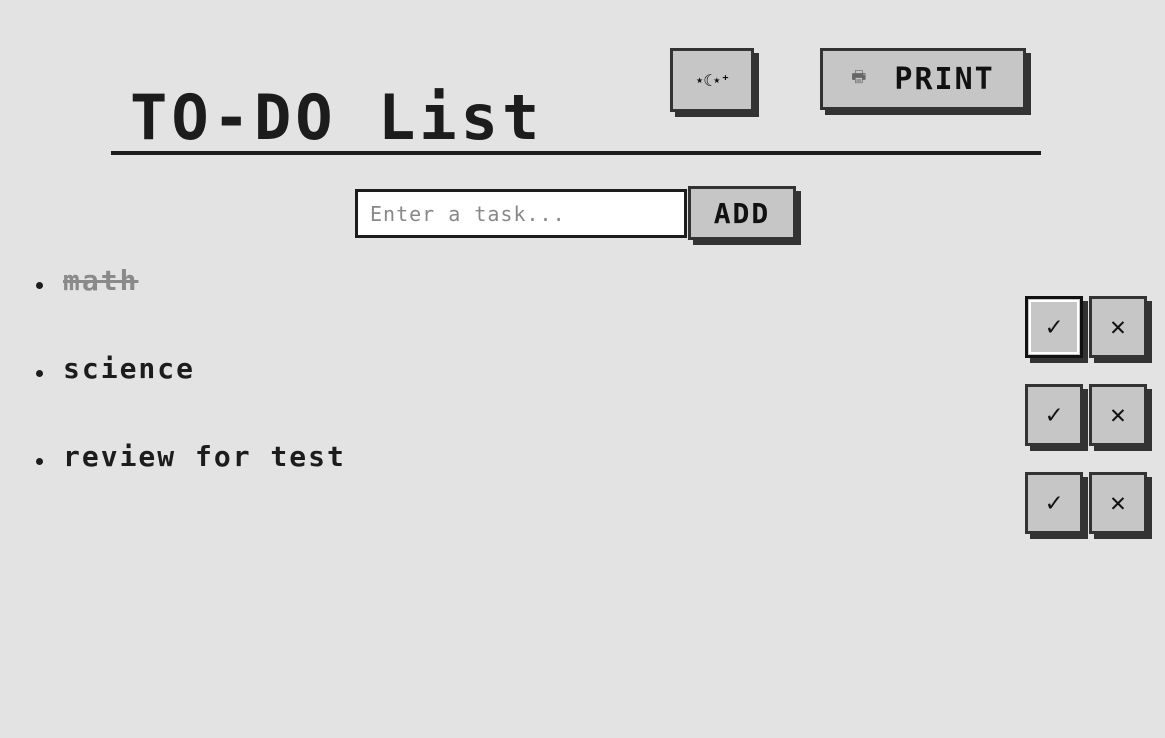 Image resolution: width=1165 pixels, height=738 pixels. Describe the element at coordinates (1054, 415) in the screenshot. I see `complete-task-button-science: ✓` at that location.